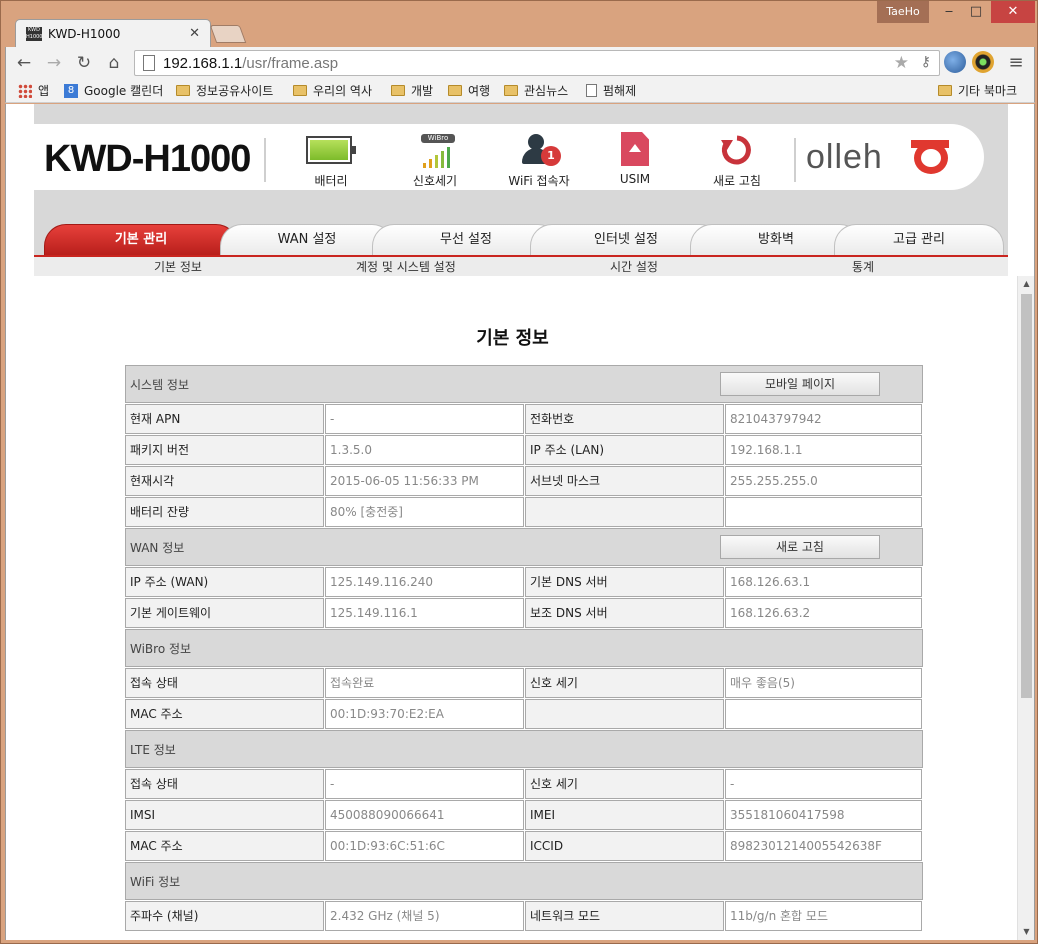 This screenshot has height=944, width=1038. Describe the element at coordinates (863, 266) in the screenshot. I see `subnav-statistics: 통계` at that location.